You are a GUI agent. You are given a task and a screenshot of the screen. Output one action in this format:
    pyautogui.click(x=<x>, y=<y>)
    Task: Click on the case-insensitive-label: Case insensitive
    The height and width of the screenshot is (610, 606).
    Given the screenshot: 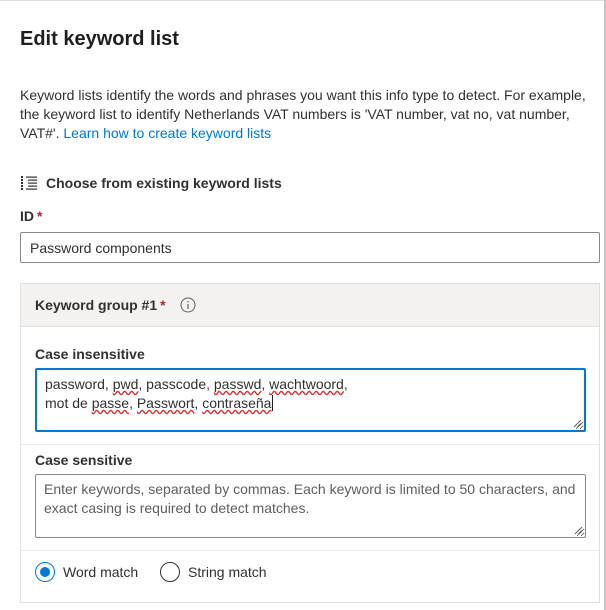 What is the action you would take?
    pyautogui.click(x=90, y=354)
    